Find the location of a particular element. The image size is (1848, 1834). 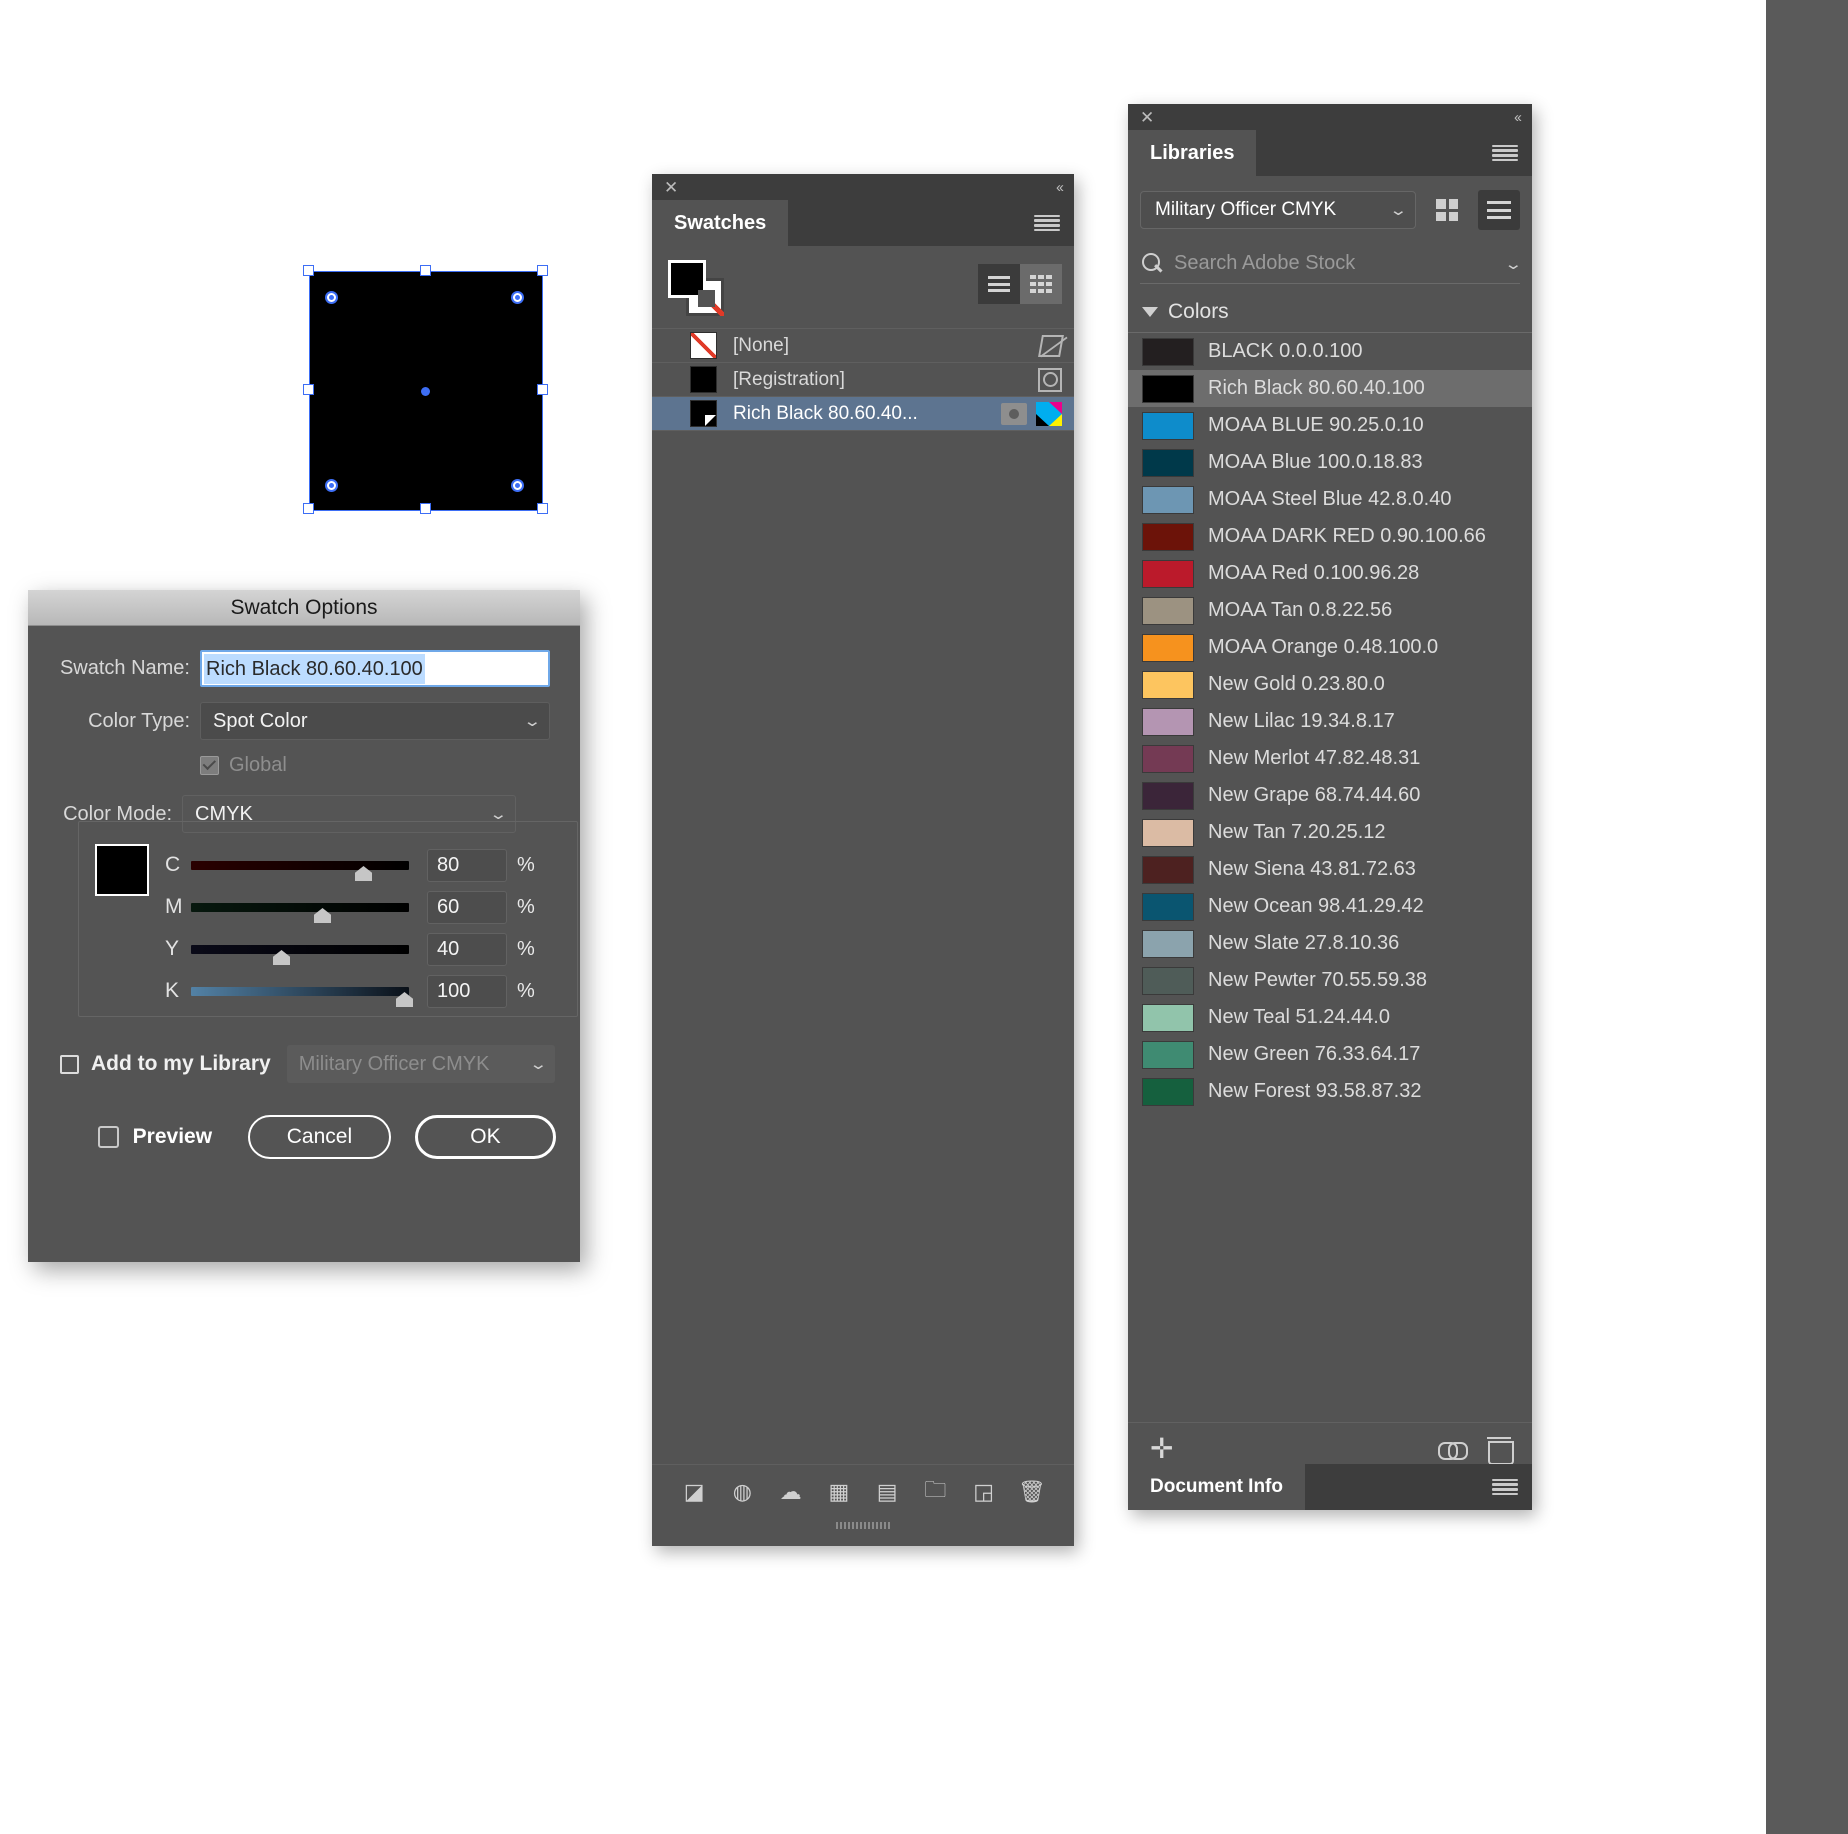

preview-checkbox is located at coordinates (108, 1137).